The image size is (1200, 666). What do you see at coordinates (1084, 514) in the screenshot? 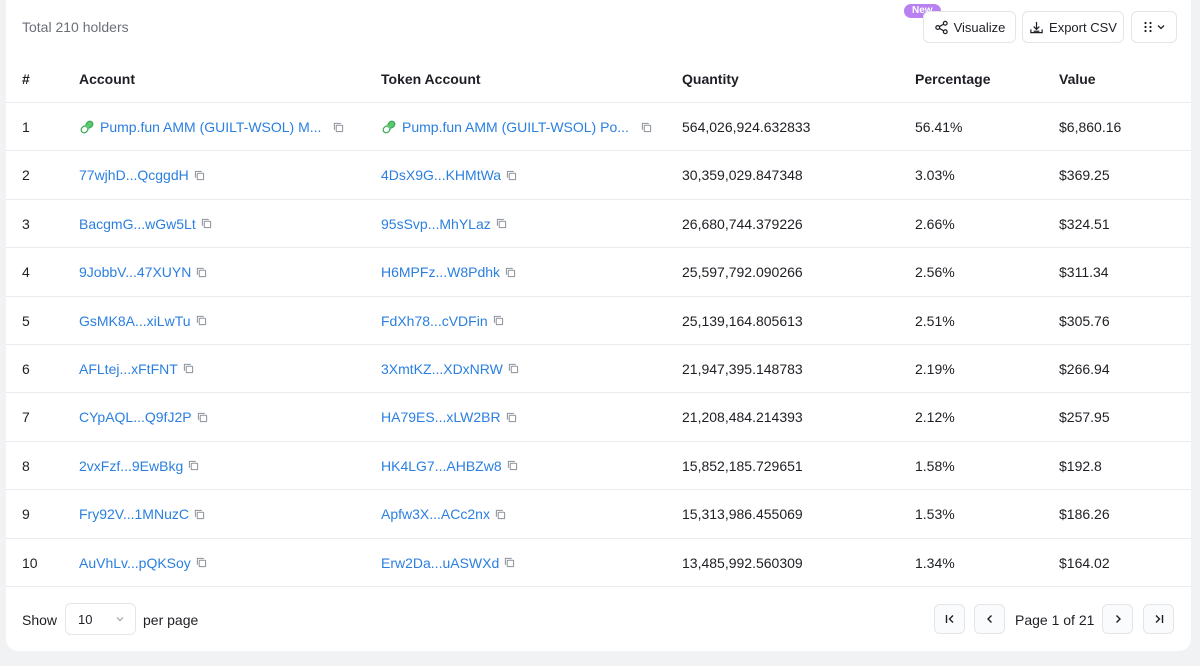
I see `value-cell: $186.26` at bounding box center [1084, 514].